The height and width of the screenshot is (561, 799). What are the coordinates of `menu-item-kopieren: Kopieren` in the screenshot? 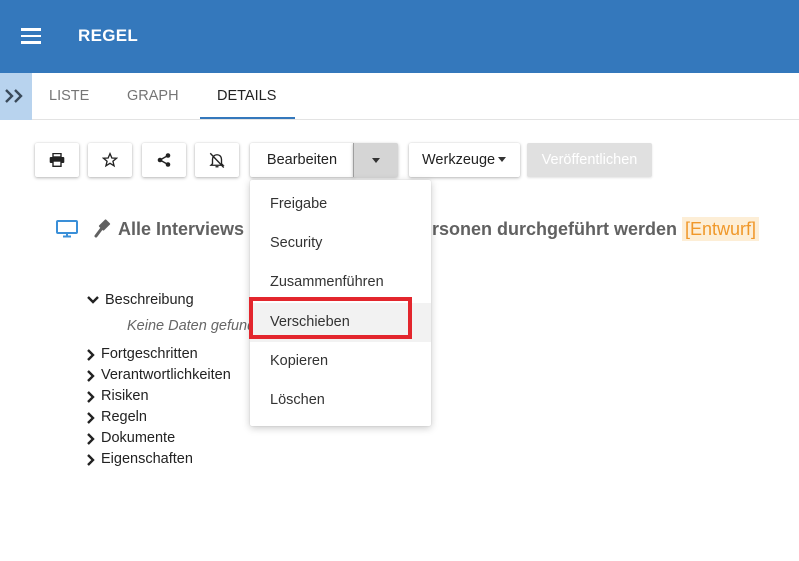 It's located at (340, 361).